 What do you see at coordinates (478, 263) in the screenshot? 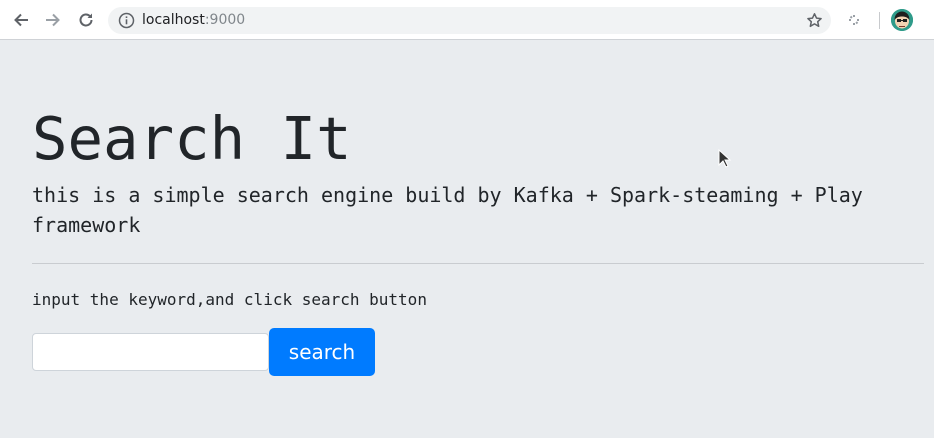
I see `divider` at bounding box center [478, 263].